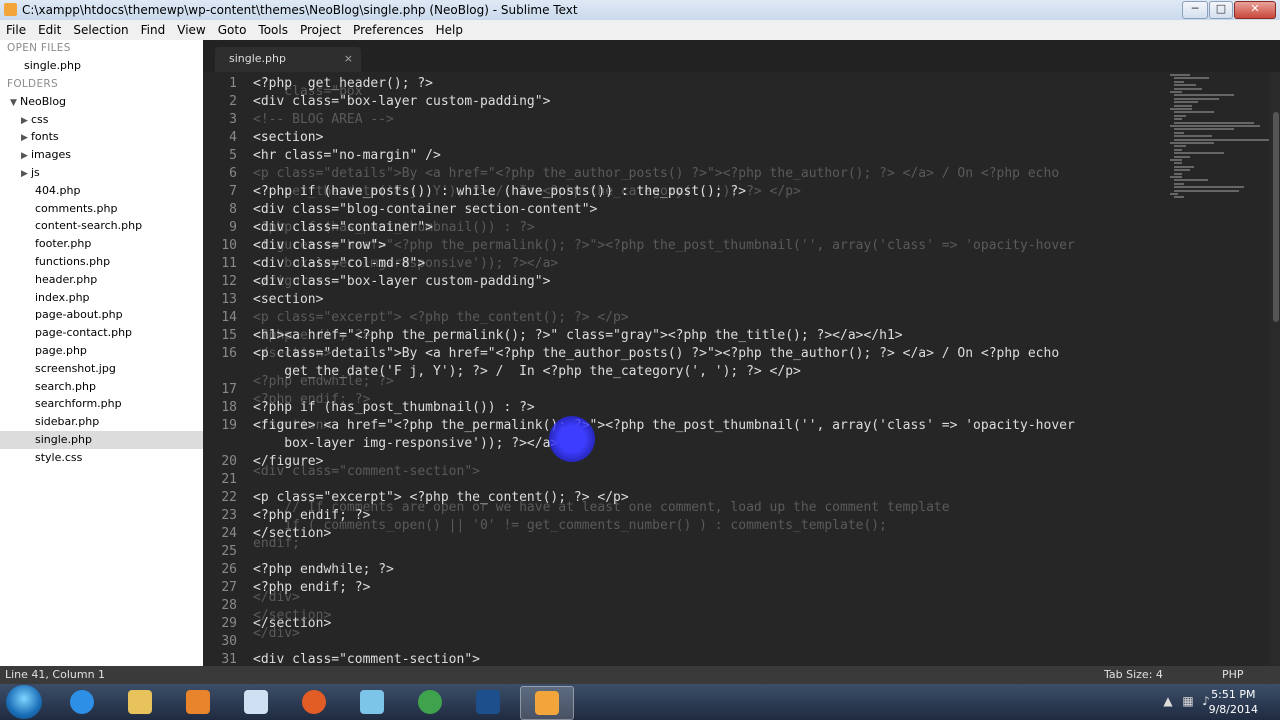 Image resolution: width=1280 pixels, height=720 pixels. Describe the element at coordinates (101, 333) in the screenshot. I see `file-item: page-contact.php` at that location.